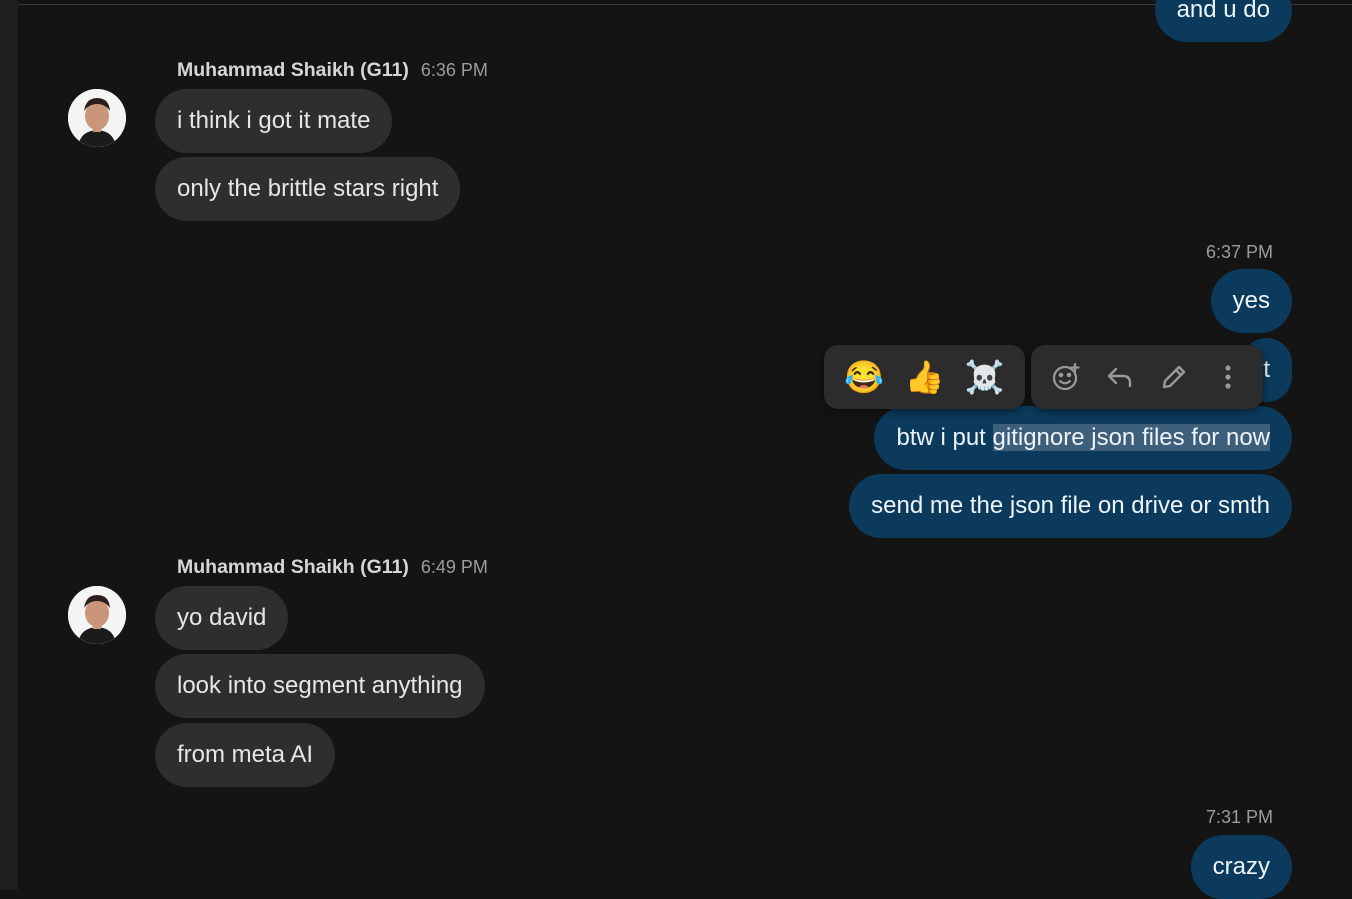  What do you see at coordinates (1066, 377) in the screenshot?
I see `add-reaction-icon` at bounding box center [1066, 377].